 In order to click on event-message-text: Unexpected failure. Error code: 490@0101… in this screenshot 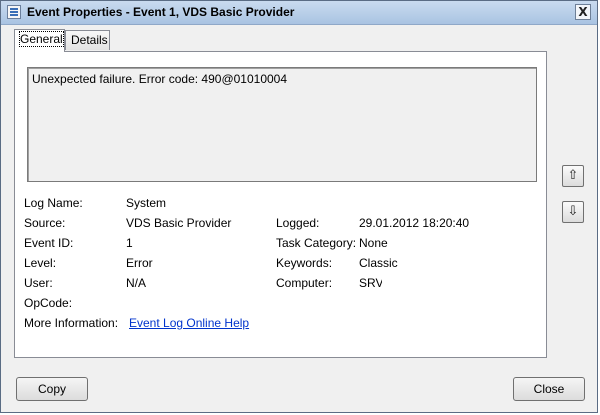, I will do `click(160, 79)`.